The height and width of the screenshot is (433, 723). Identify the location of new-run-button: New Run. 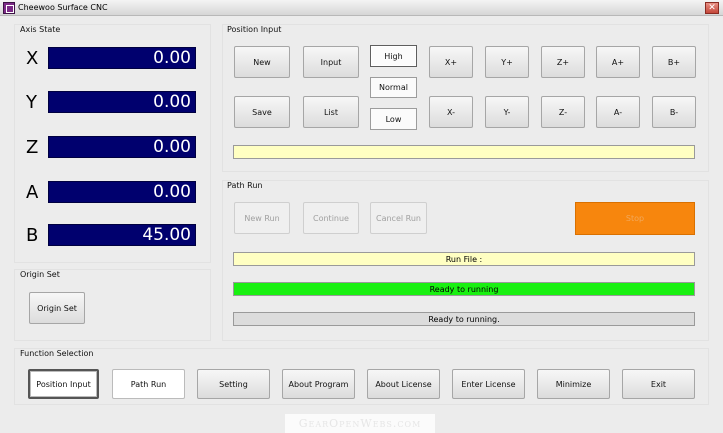
(262, 218).